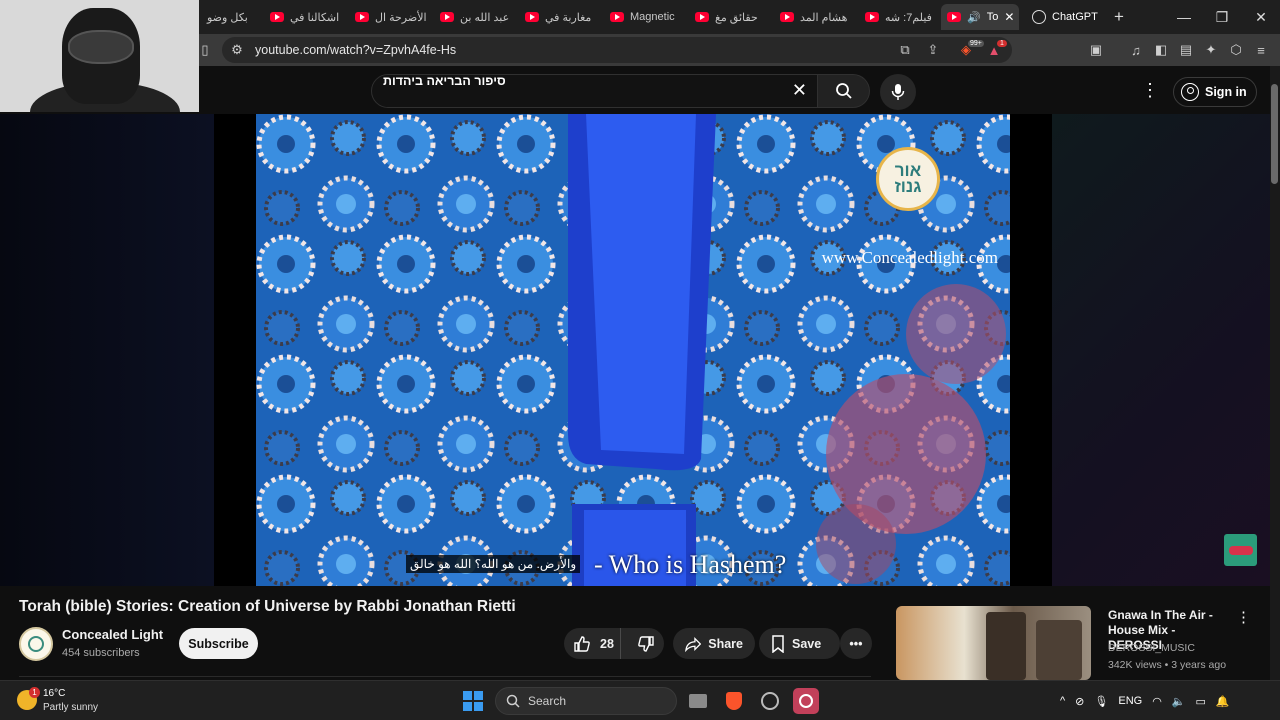 The height and width of the screenshot is (720, 1280). What do you see at coordinates (993, 643) in the screenshot?
I see `related-video-thumbnail` at bounding box center [993, 643].